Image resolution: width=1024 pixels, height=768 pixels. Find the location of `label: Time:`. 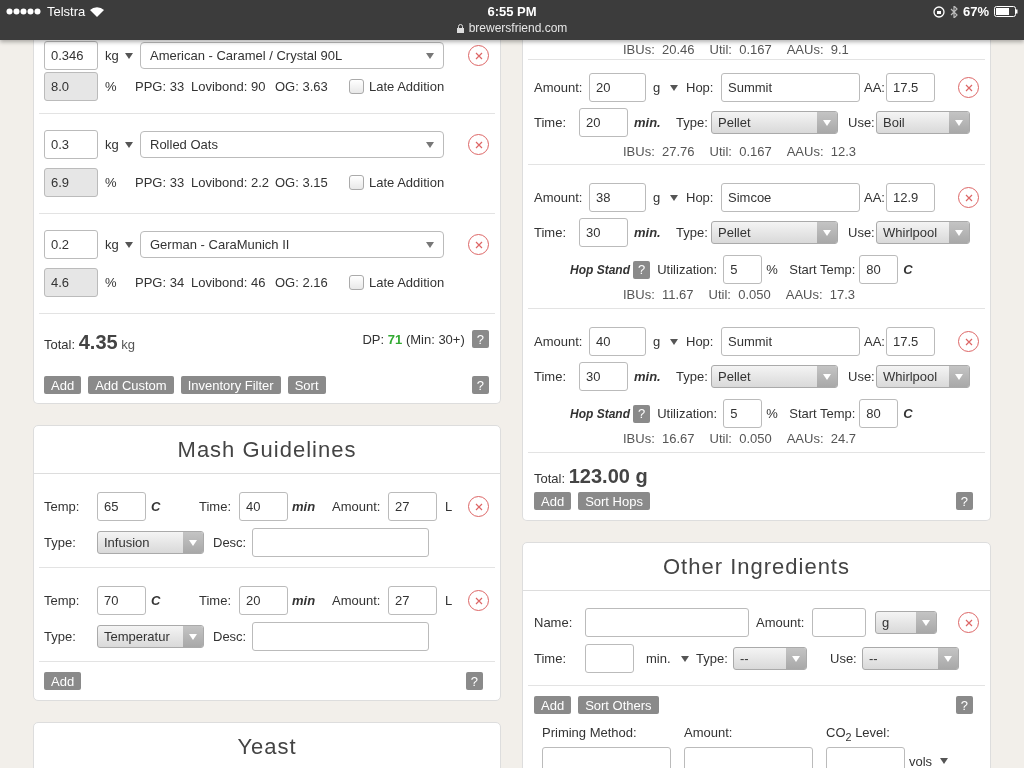

label: Time: is located at coordinates (551, 376).